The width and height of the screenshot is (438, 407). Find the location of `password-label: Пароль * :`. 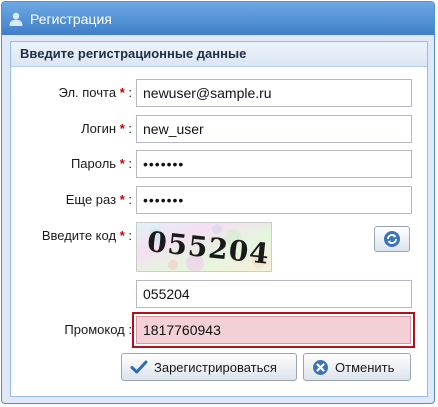

password-label: Пароль * : is located at coordinates (101, 163).